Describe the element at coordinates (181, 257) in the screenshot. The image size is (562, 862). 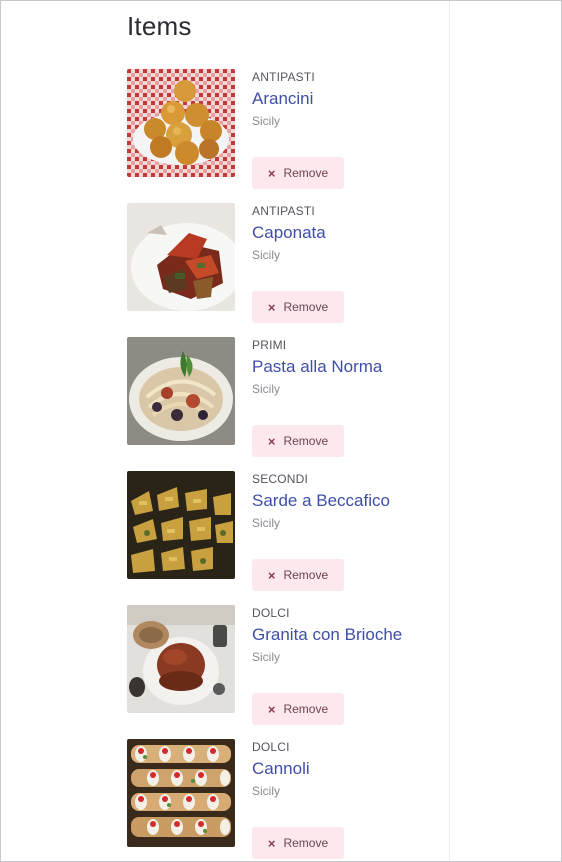
I see `caponata-photo` at that location.